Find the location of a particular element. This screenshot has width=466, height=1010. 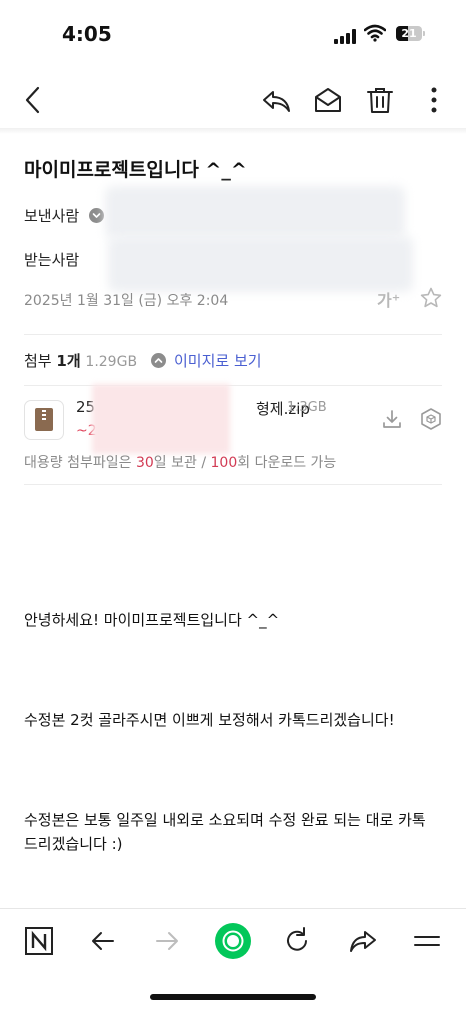

delete-button is located at coordinates (380, 100).